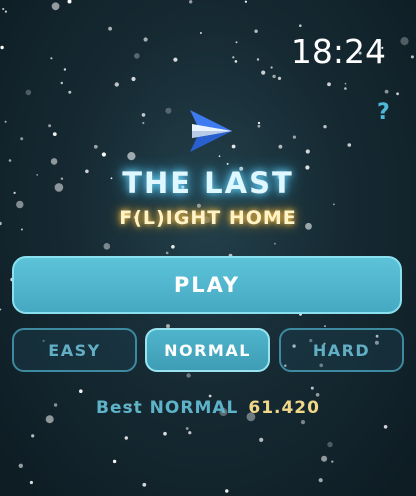 The width and height of the screenshot is (416, 496). I want to click on question-mark-icon: ?, so click(383, 112).